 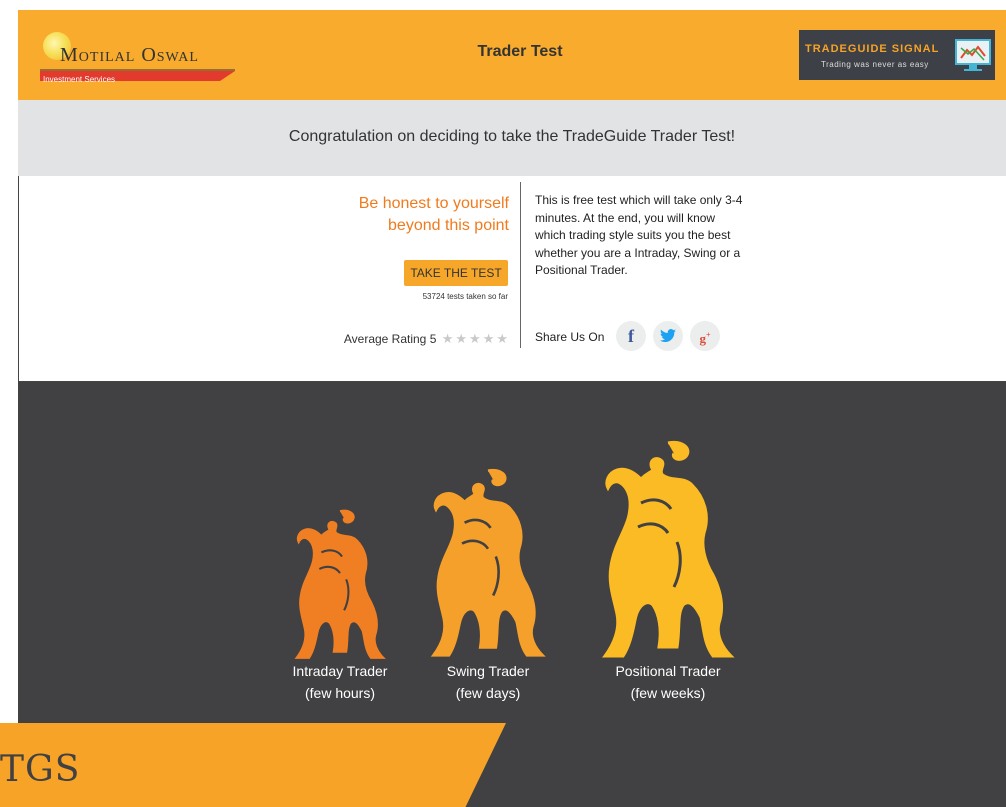 I want to click on badge-name: TRADEGUIDE SIGNAL, so click(x=872, y=49).